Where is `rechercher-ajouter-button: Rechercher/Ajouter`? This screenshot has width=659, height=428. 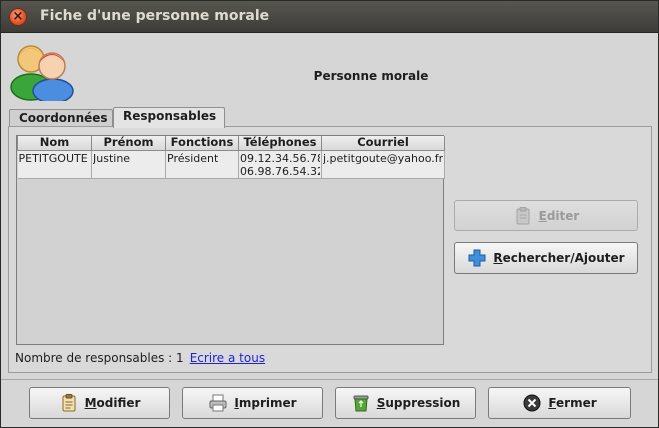 rechercher-ajouter-button: Rechercher/Ajouter is located at coordinates (546, 258).